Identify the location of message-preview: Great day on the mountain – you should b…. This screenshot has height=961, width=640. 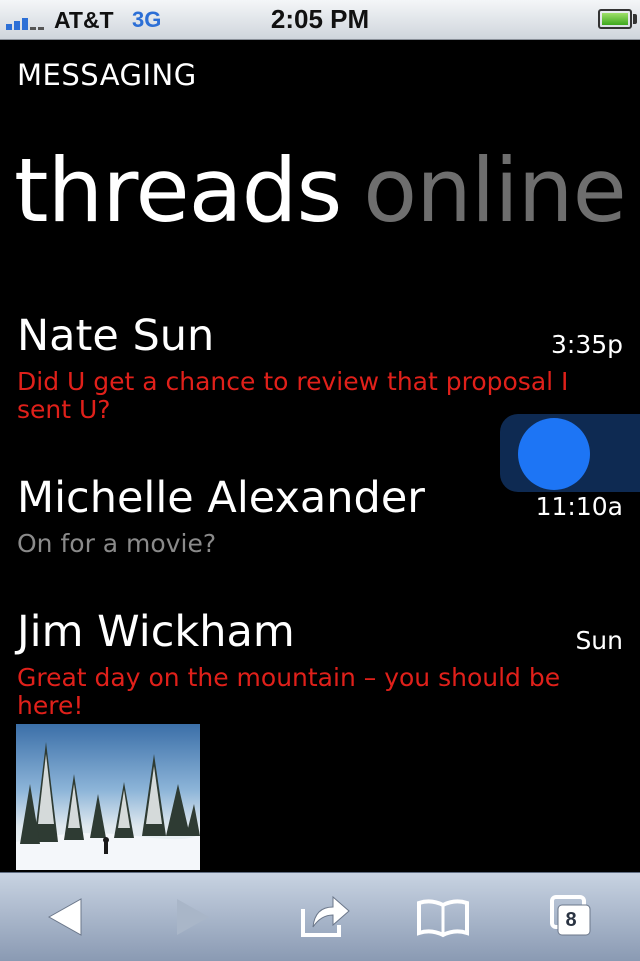
(289, 691).